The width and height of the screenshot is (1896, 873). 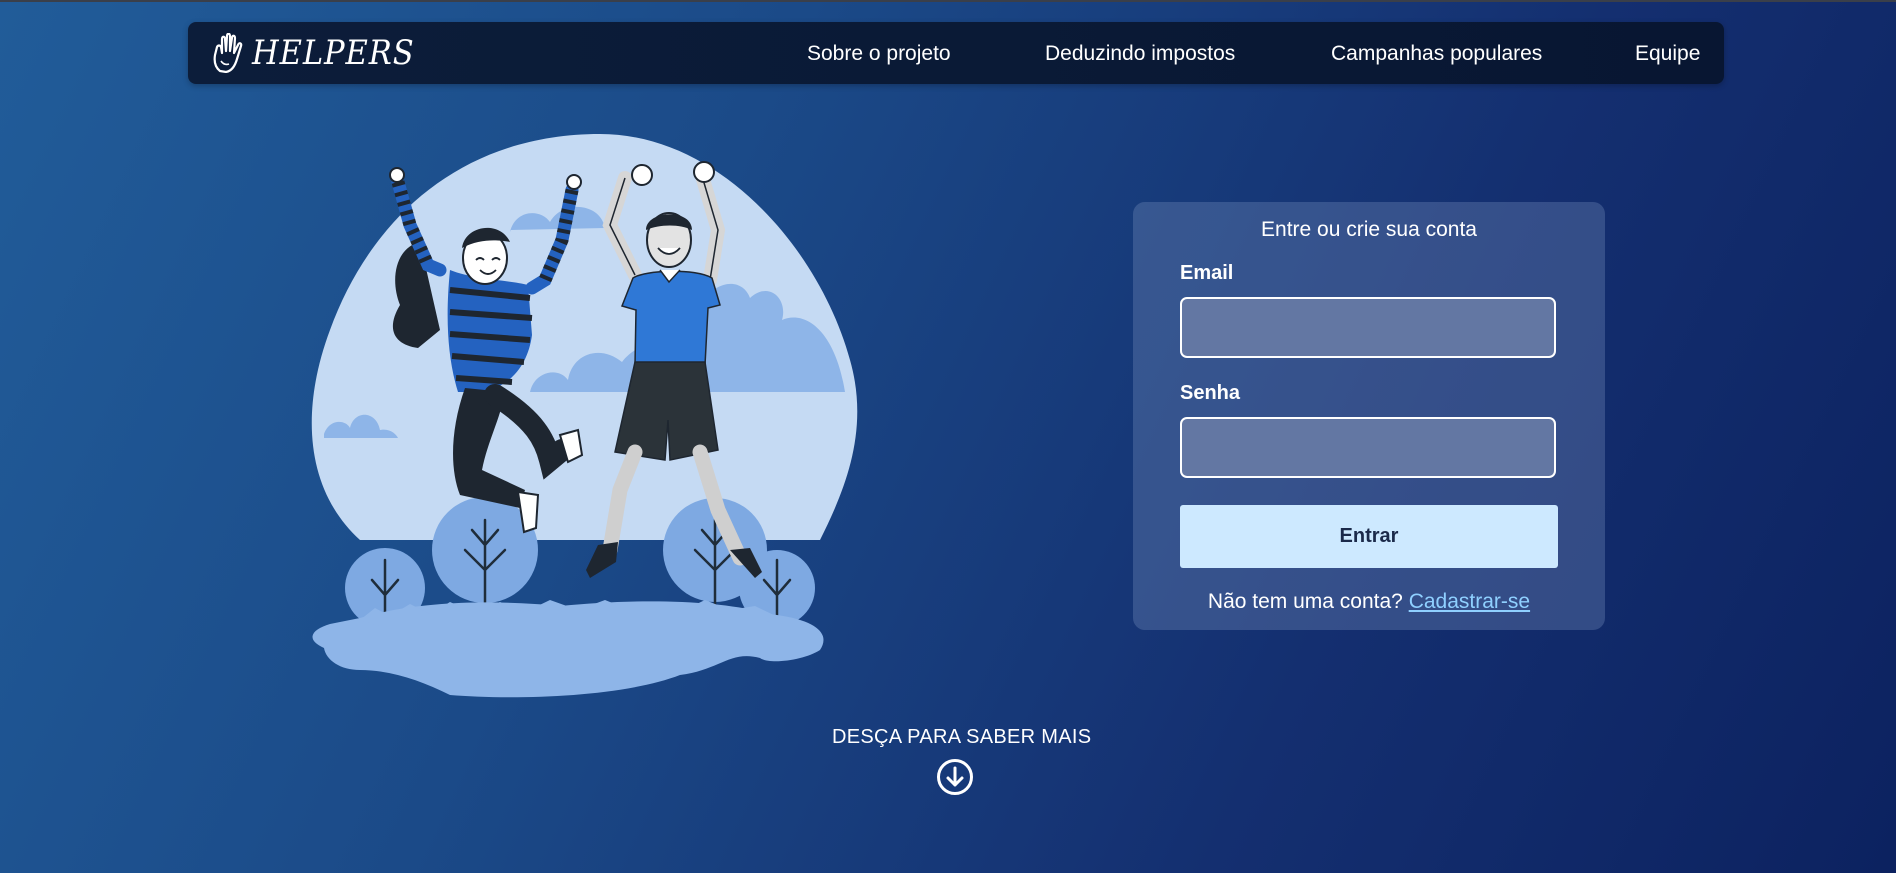 What do you see at coordinates (333, 53) in the screenshot?
I see `brand-name: HELPERS` at bounding box center [333, 53].